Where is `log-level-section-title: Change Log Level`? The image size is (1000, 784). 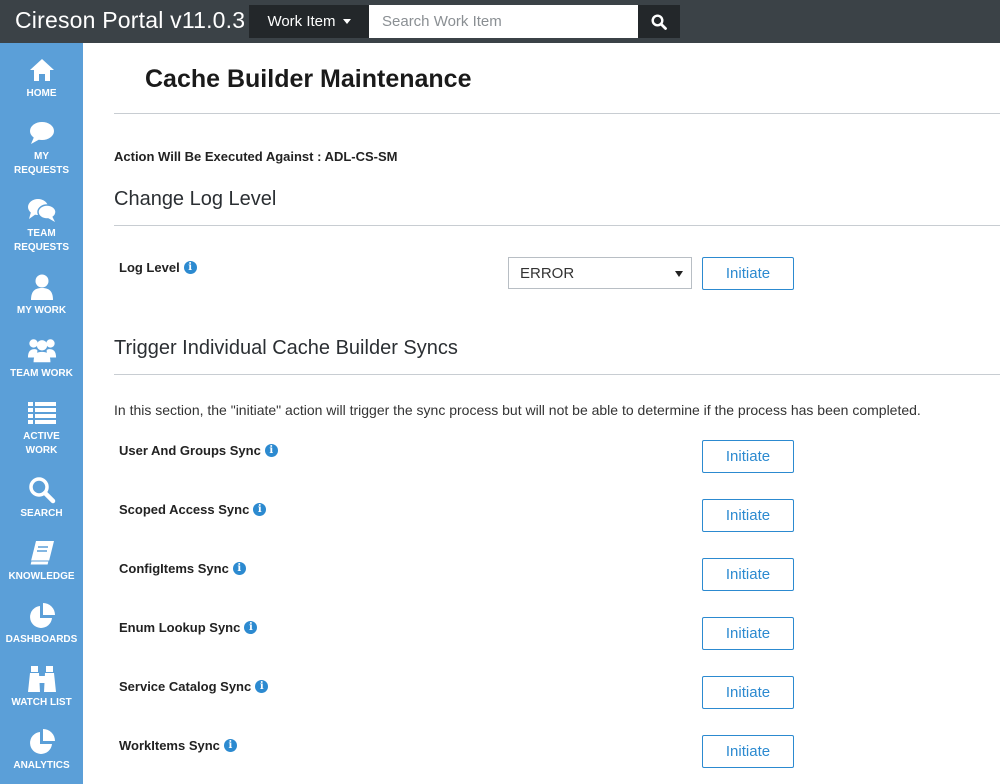
log-level-section-title: Change Log Level is located at coordinates (195, 199).